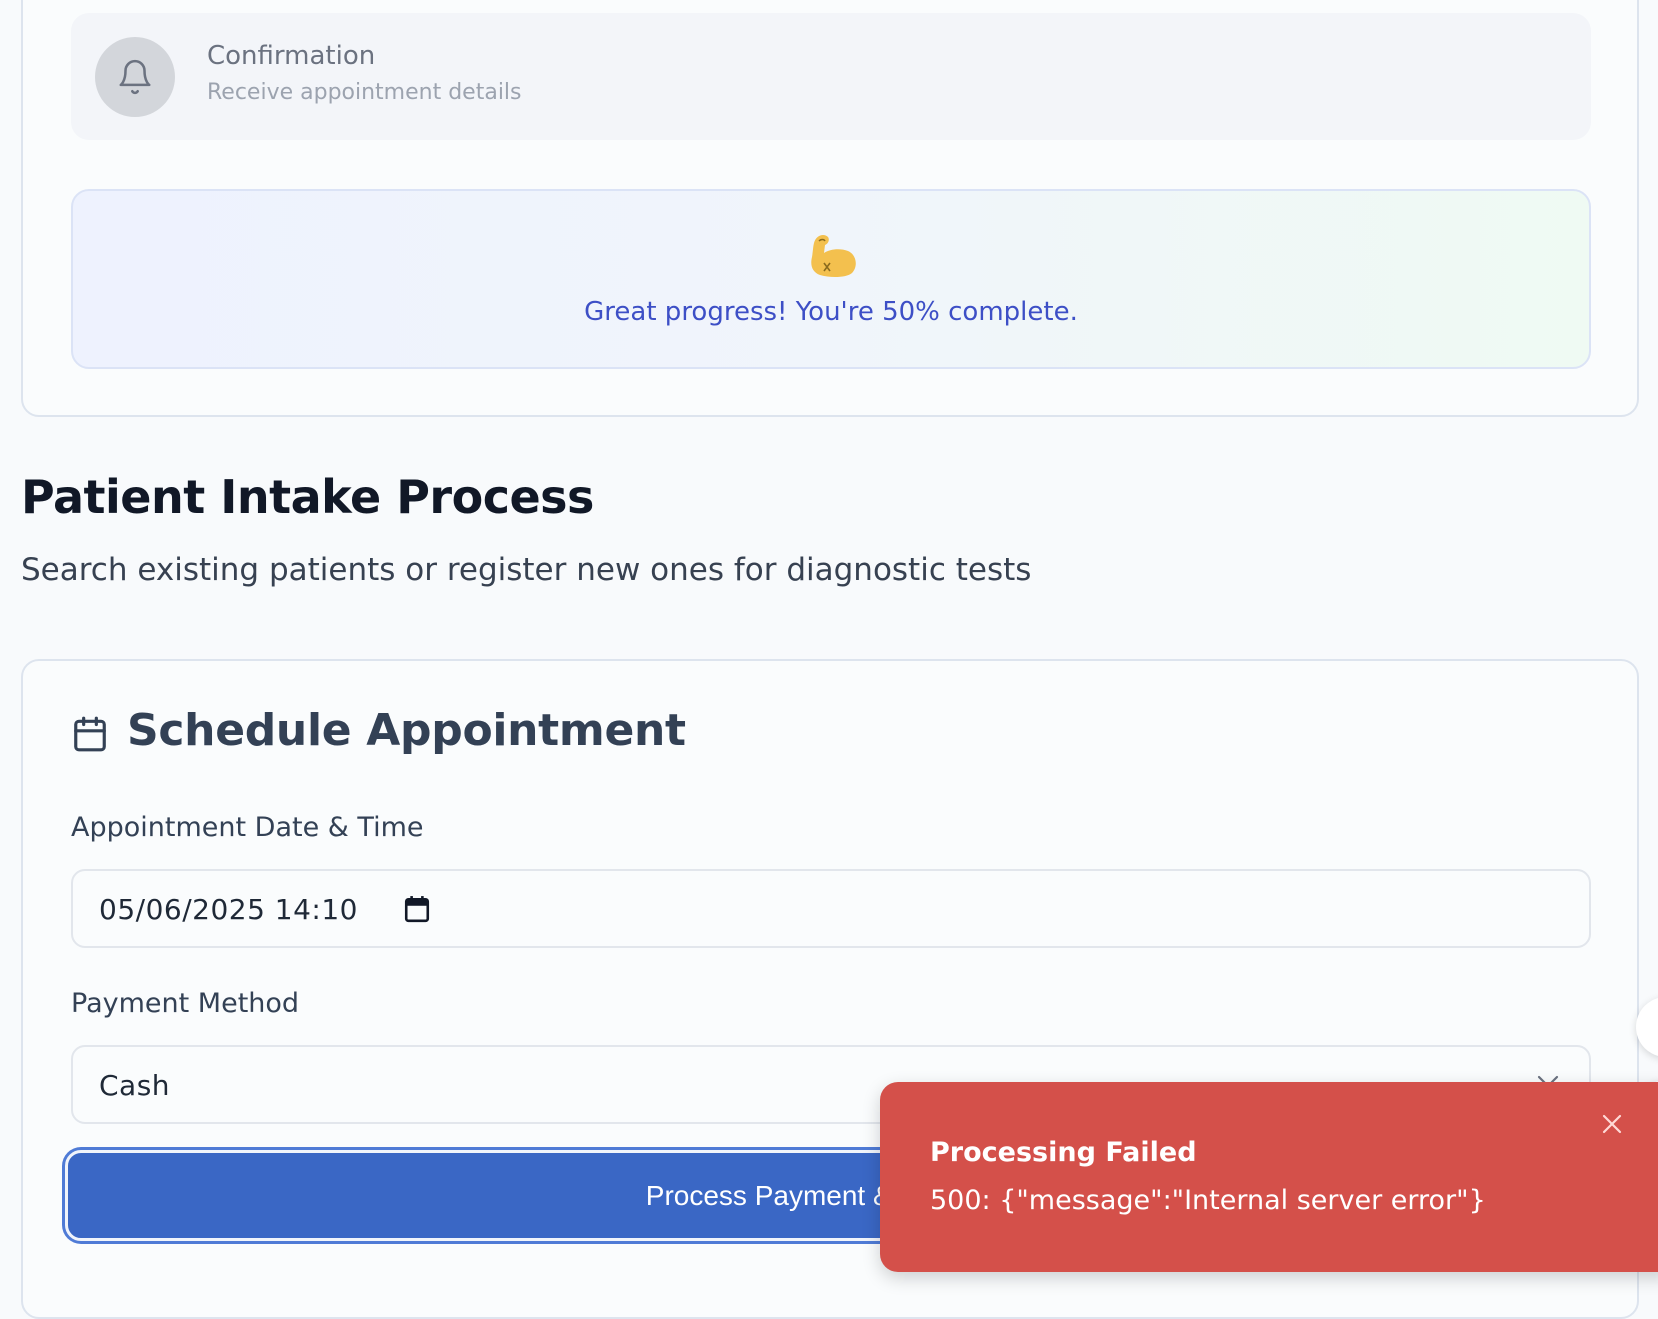  Describe the element at coordinates (831, 908) in the screenshot. I see `datetime-input: 05/06/2025 14:10` at that location.